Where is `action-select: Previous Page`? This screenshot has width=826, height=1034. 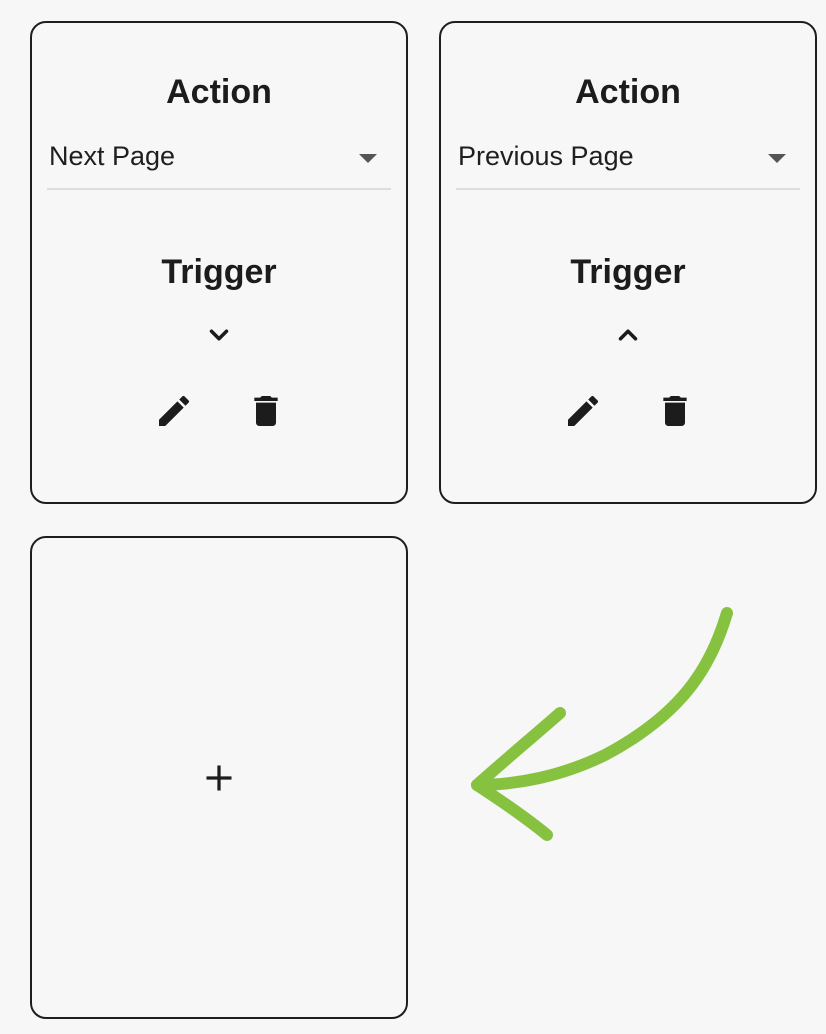
action-select: Previous Page is located at coordinates (628, 164).